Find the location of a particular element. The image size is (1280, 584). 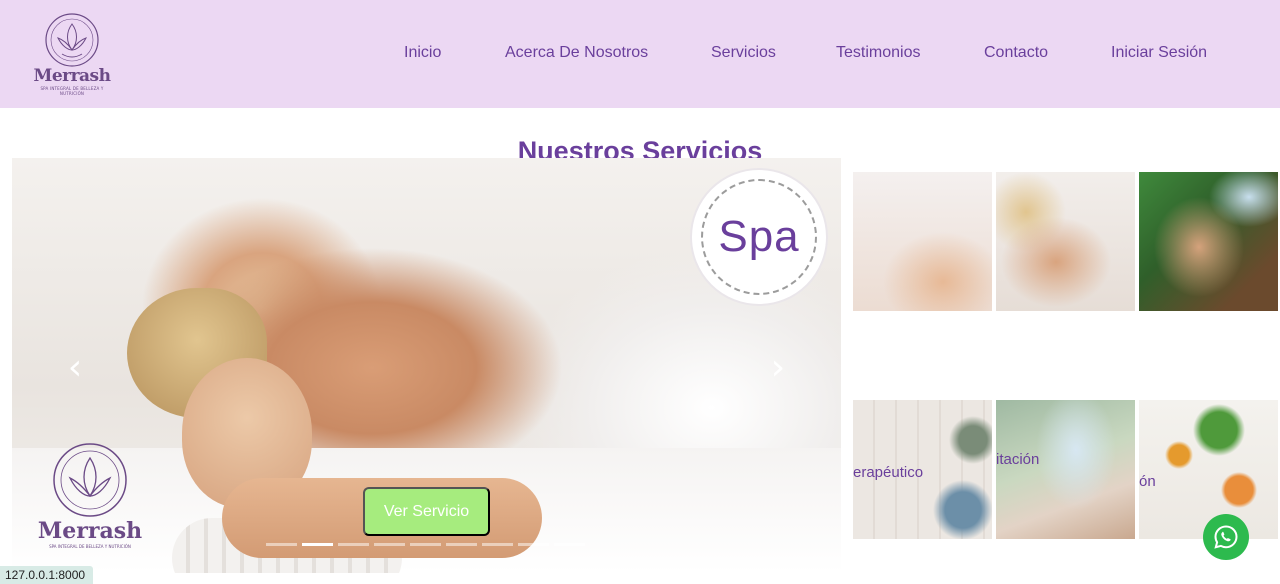

nav-item-testimonios: Testimonios is located at coordinates (878, 53).